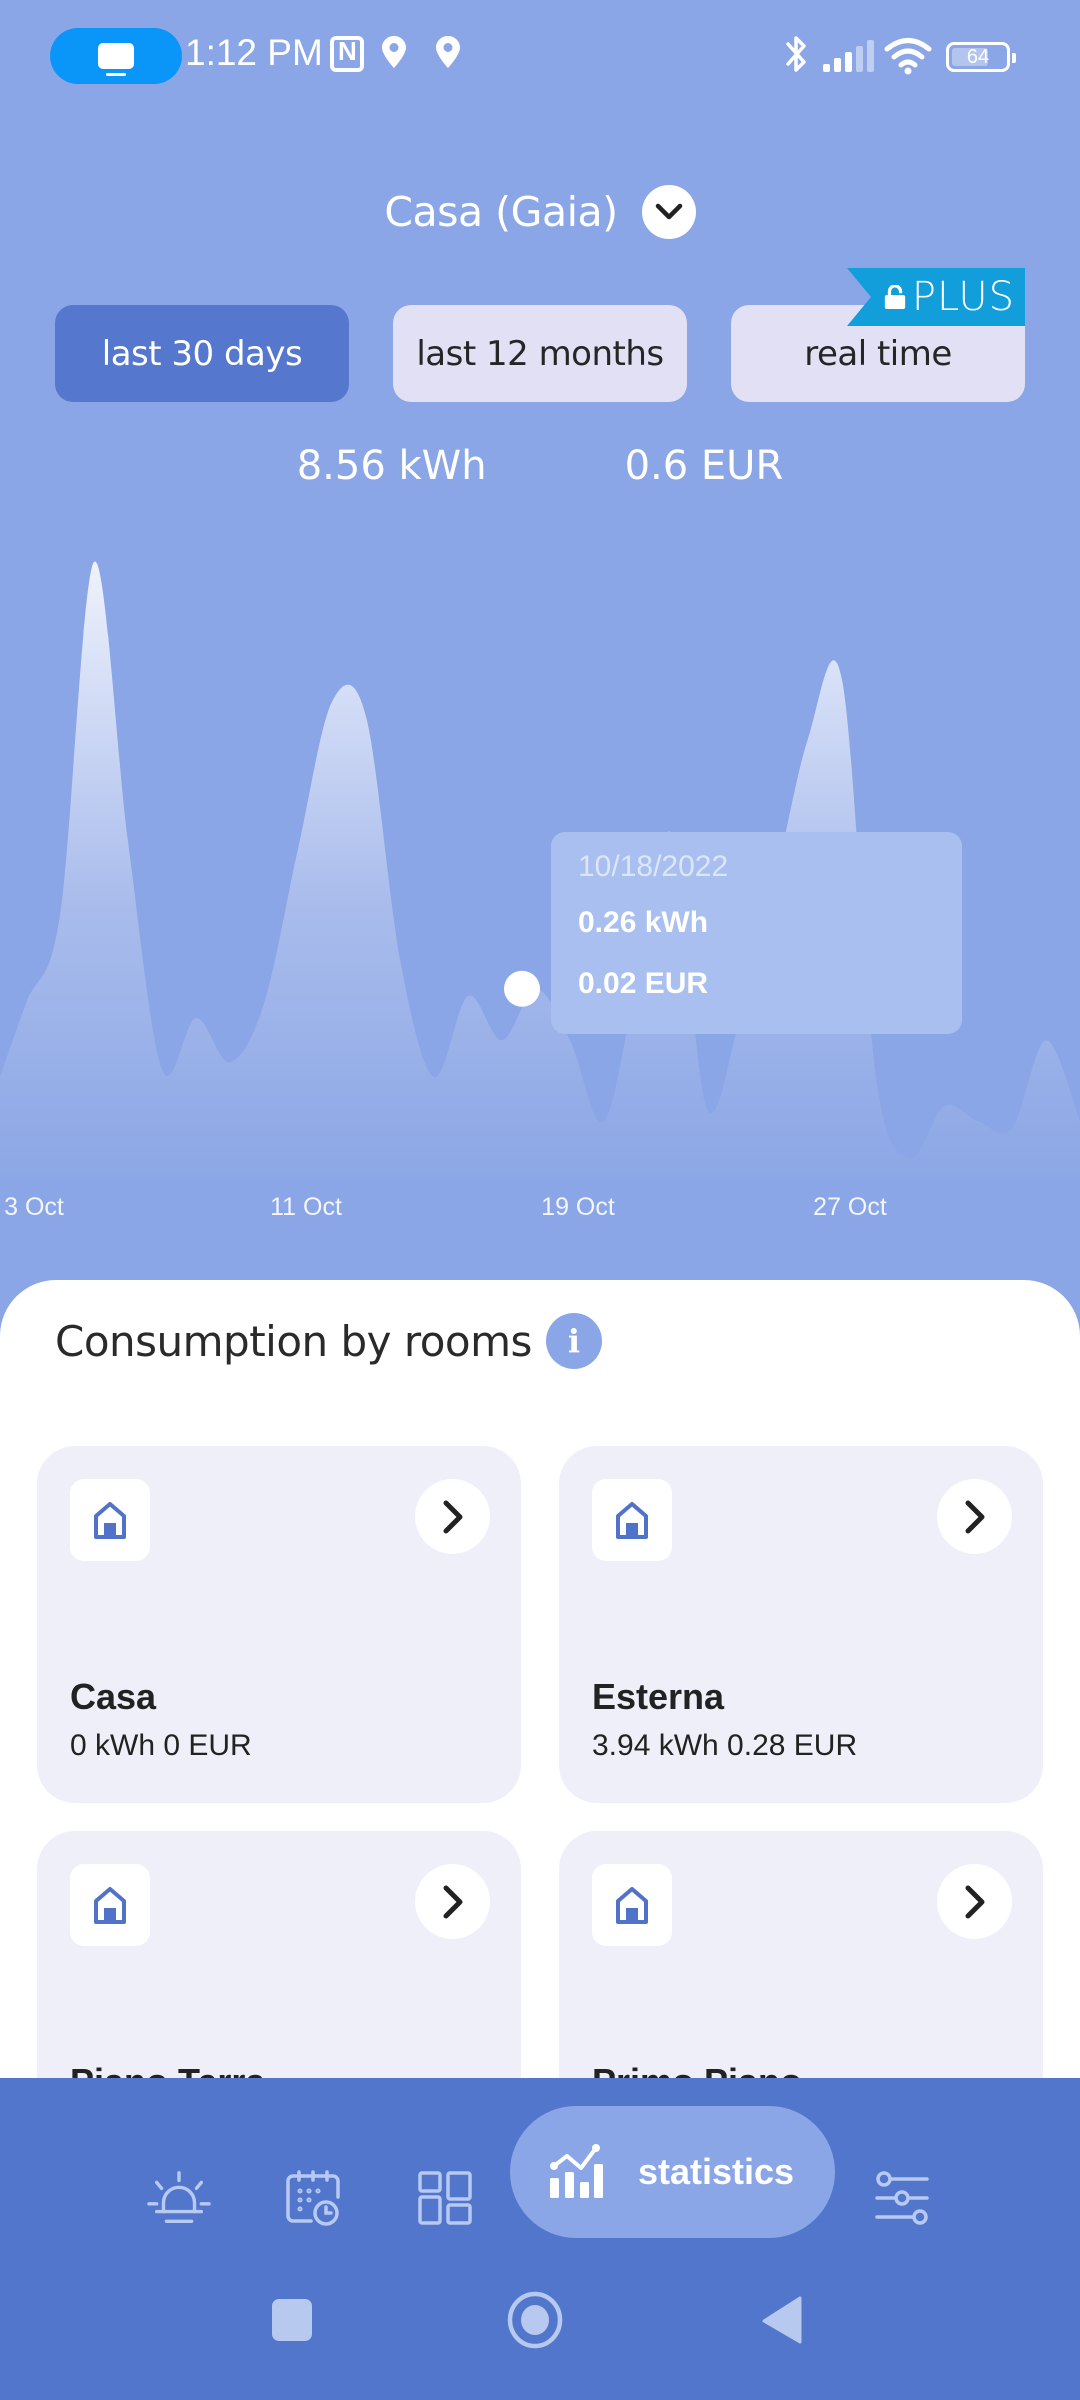  I want to click on battery-icon: 64, so click(981, 57).